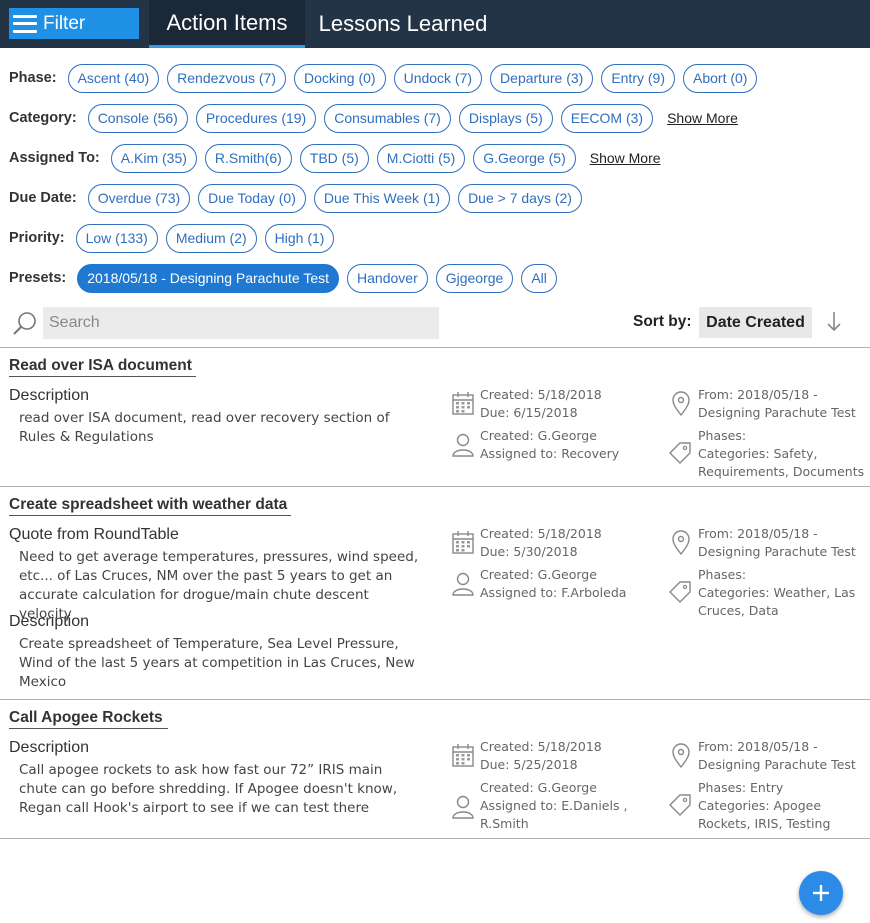 This screenshot has width=870, height=923. What do you see at coordinates (403, 24) in the screenshot?
I see `tab-lessons-learned: Lessons Learned` at bounding box center [403, 24].